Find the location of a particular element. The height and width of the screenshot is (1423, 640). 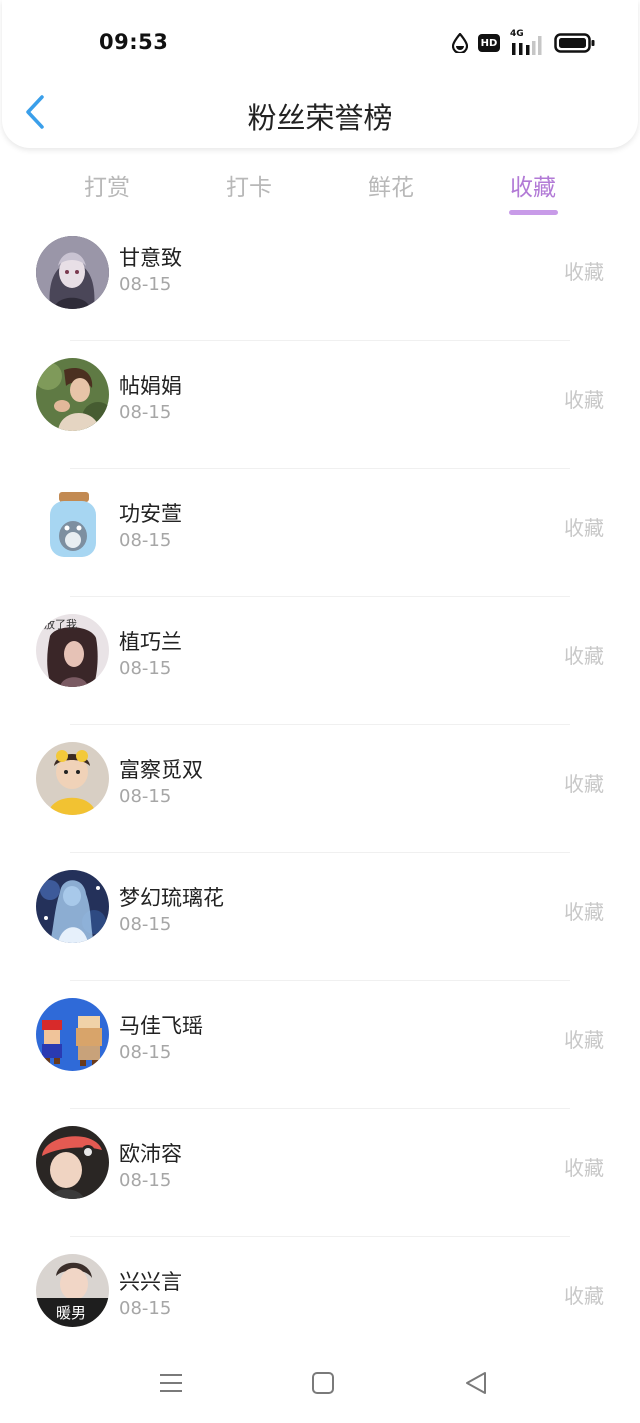

home-square-icon is located at coordinates (323, 1385).